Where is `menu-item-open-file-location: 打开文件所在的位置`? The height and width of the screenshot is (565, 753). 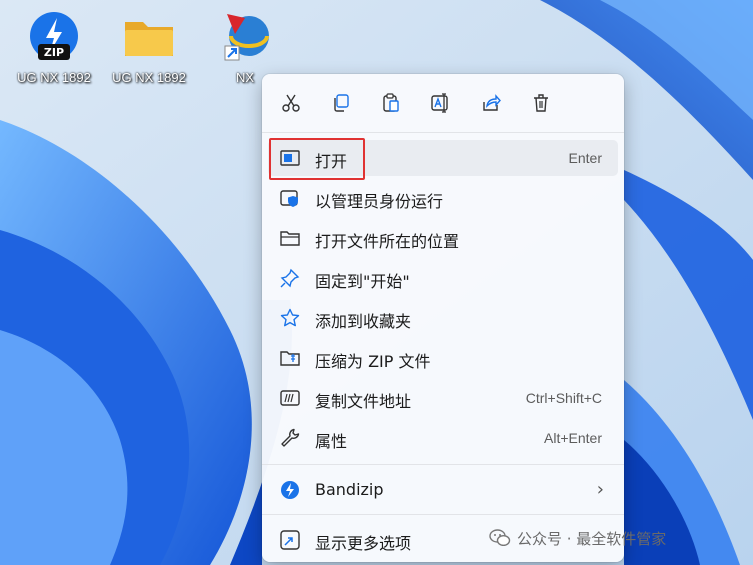
menu-item-open-file-location: 打开文件所在的位置 is located at coordinates (443, 238).